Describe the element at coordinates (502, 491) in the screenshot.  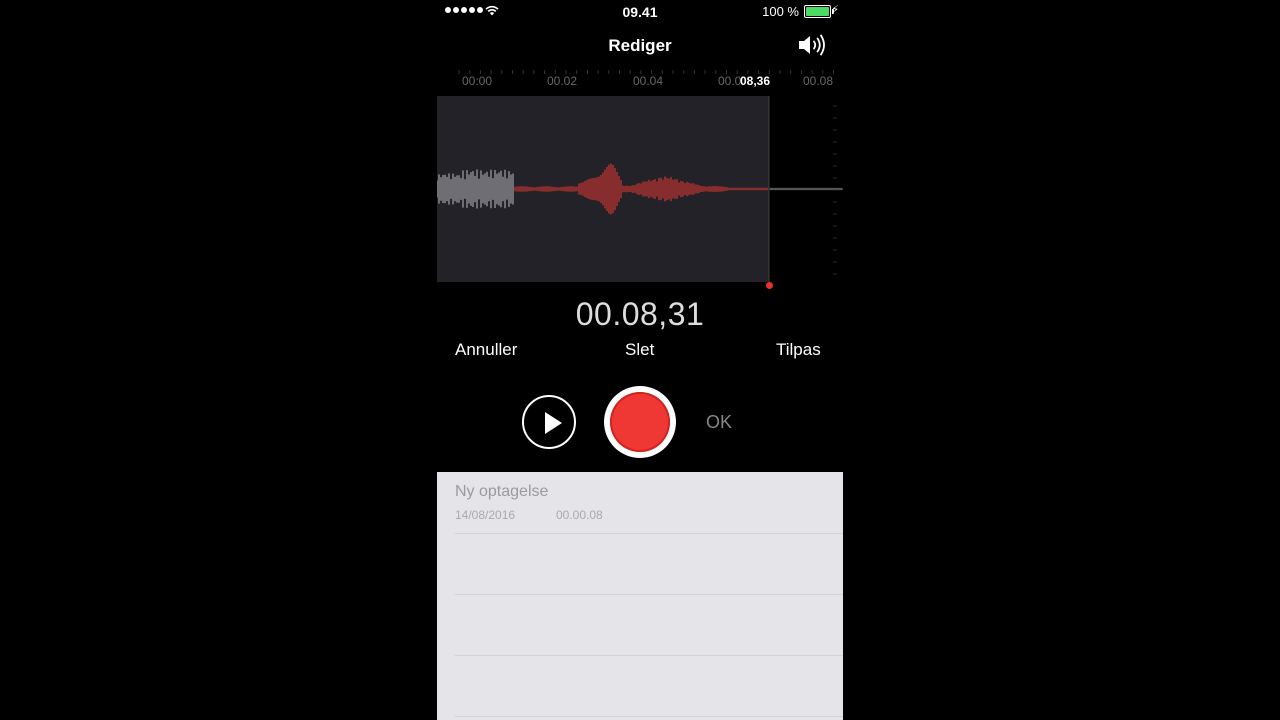
I see `recording-title: Ny optagelse` at that location.